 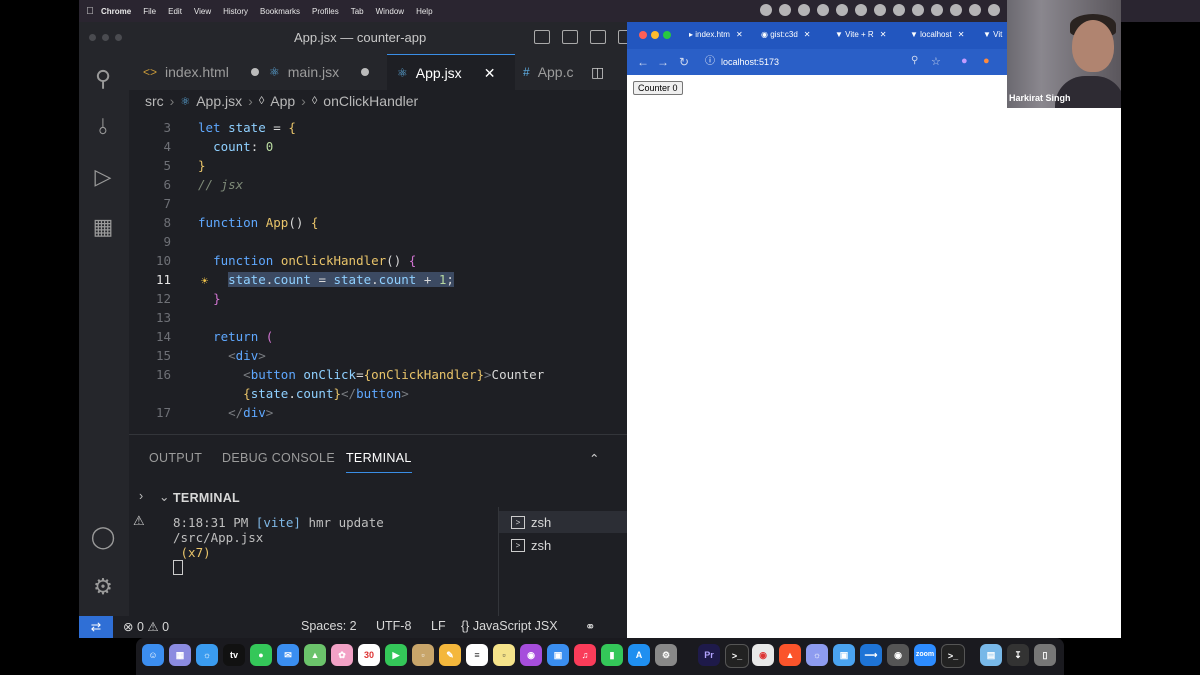 What do you see at coordinates (390, 11) in the screenshot?
I see `menu-window: Window` at bounding box center [390, 11].